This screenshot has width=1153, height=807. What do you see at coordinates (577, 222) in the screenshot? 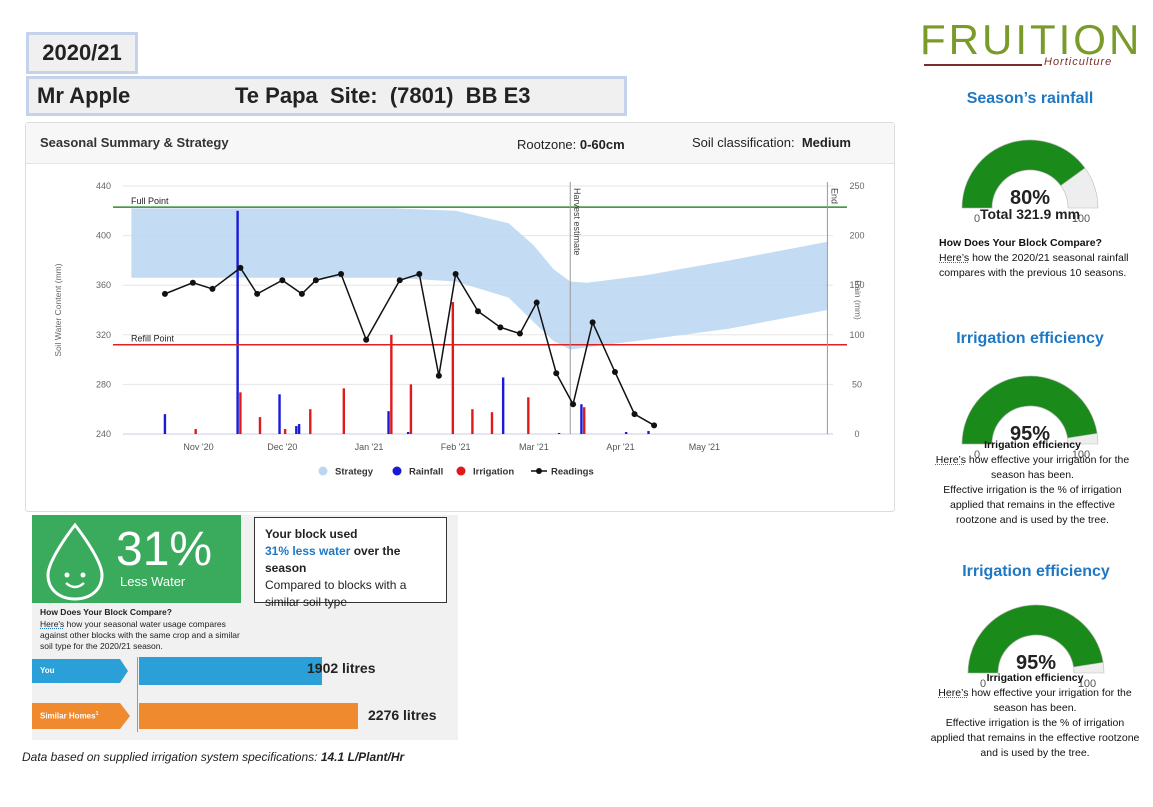
I see `vertical-marker-label: Harvest estimate` at bounding box center [577, 222].